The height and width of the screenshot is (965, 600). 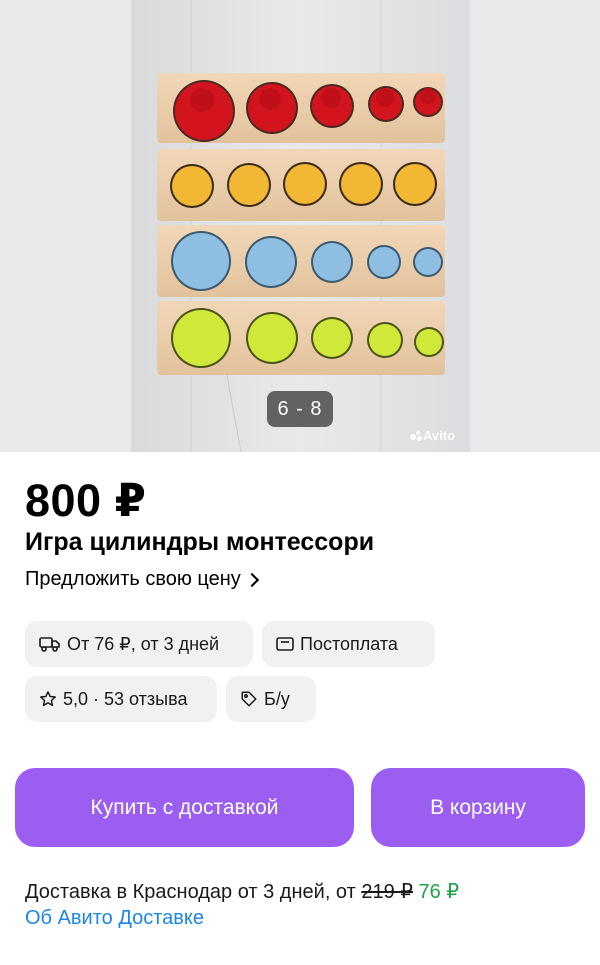 I want to click on old-delivery-price: 219 ₽, so click(x=387, y=892).